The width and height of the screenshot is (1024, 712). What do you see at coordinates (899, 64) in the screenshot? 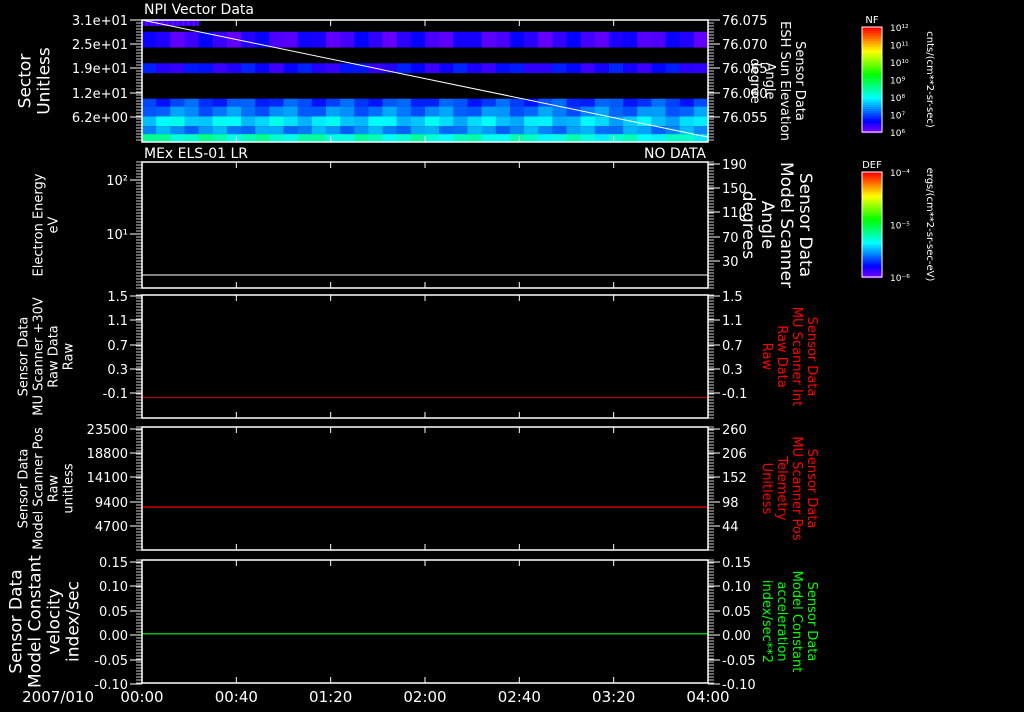
I see `colorbar-tick-label: 10¹⁰` at bounding box center [899, 64].